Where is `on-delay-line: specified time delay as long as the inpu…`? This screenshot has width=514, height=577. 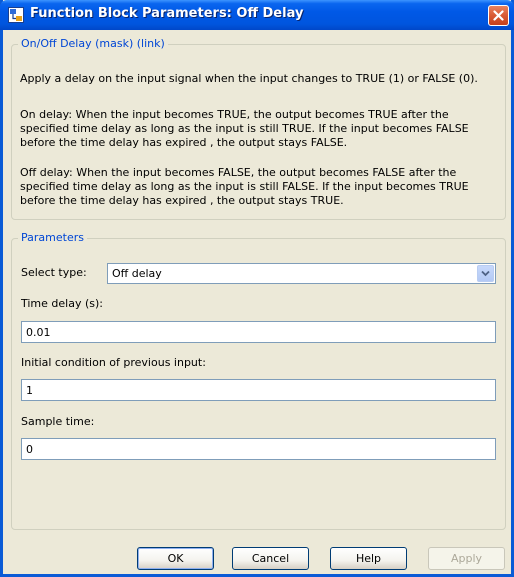
on-delay-line: specified time delay as long as the inpu… is located at coordinates (244, 128).